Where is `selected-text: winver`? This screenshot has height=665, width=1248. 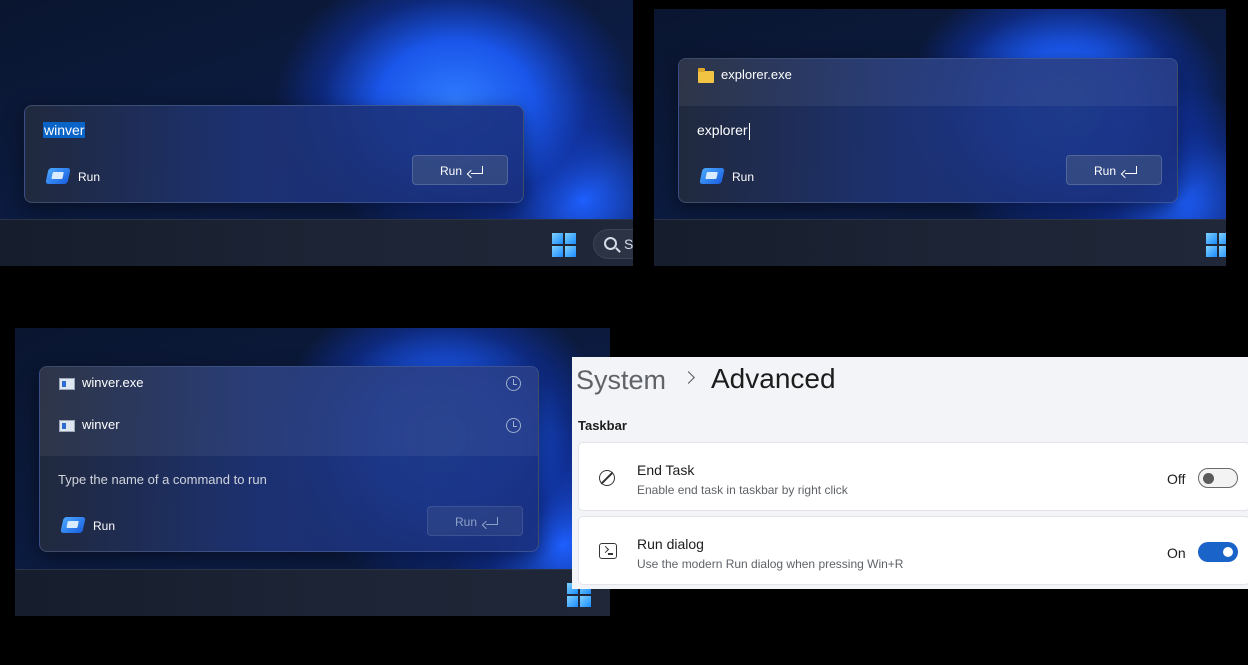 selected-text: winver is located at coordinates (64, 130).